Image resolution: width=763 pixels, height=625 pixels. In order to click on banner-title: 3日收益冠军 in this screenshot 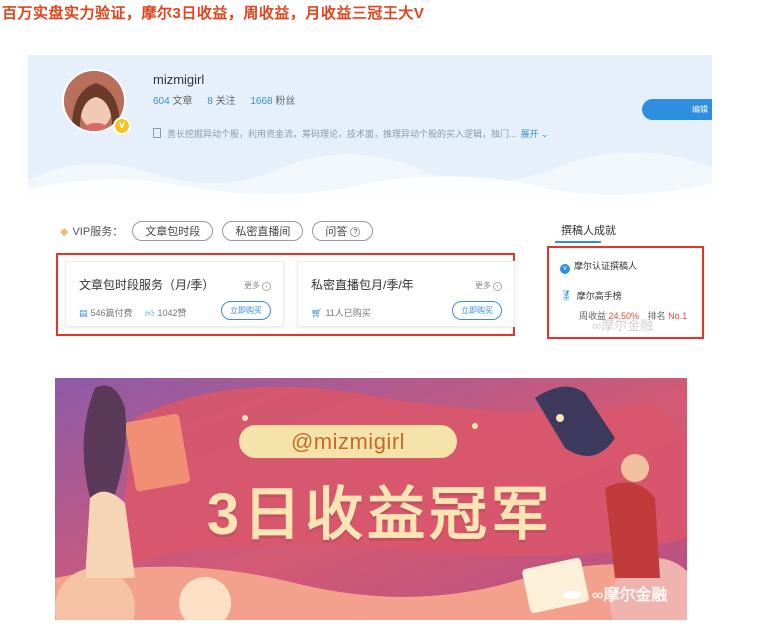, I will do `click(380, 514)`.